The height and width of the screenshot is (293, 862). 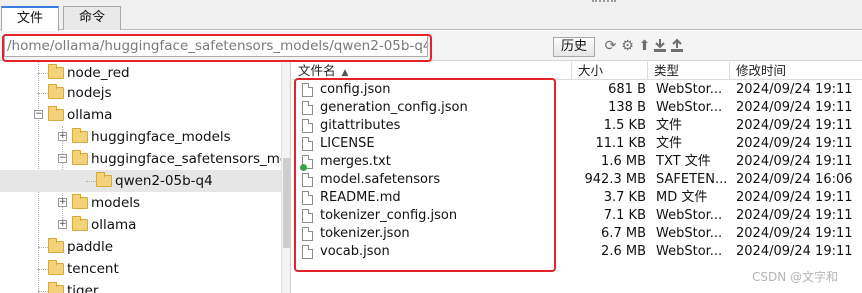 I want to click on tree-item-huggingface-safetensors-models: − huggingface_safetensors_models, so click(x=140, y=159).